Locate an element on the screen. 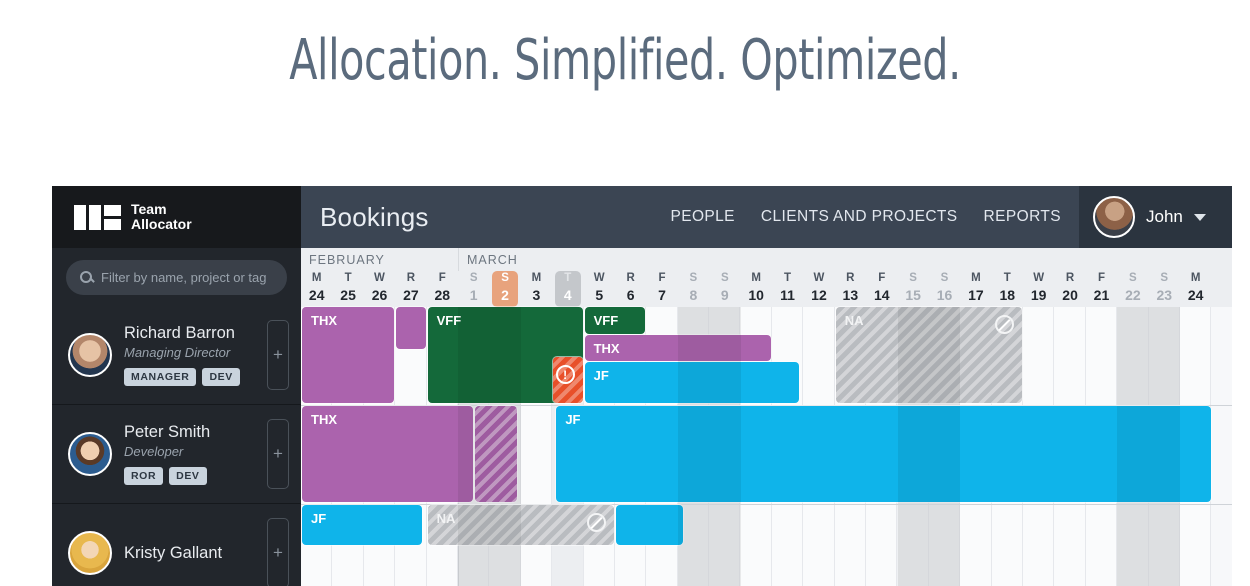 The height and width of the screenshot is (586, 1250). person-name: Peter Smith is located at coordinates (167, 432).